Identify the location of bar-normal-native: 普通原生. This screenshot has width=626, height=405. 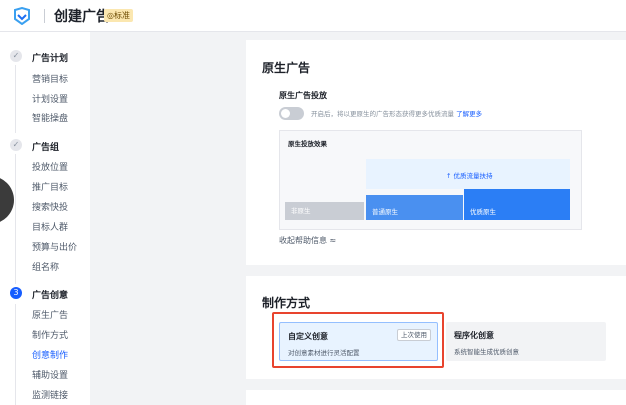
(414, 207).